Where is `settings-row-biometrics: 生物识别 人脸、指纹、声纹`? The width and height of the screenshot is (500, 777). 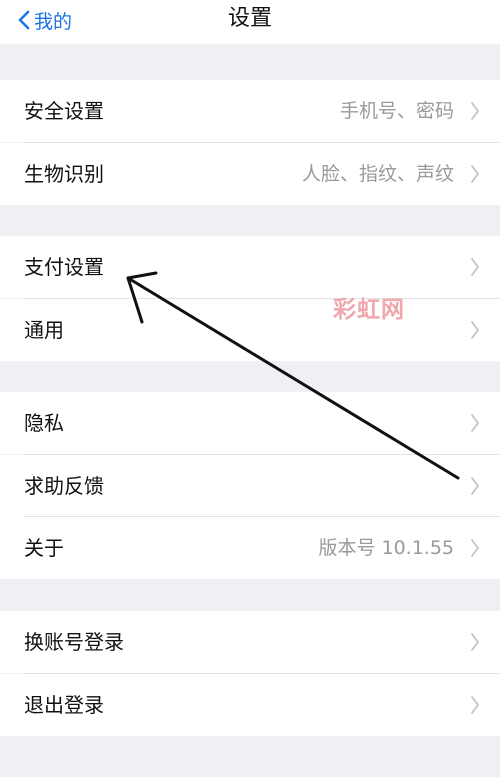
settings-row-biometrics: 生物识别 人脸、指纹、声纹 is located at coordinates (250, 174).